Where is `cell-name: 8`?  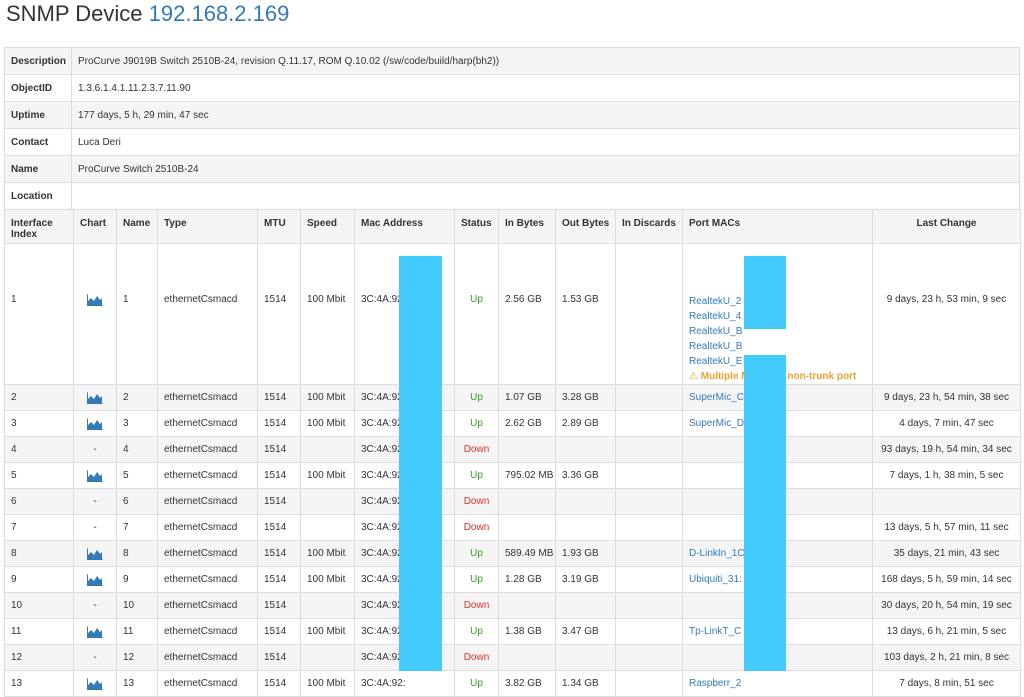
cell-name: 8 is located at coordinates (137, 553).